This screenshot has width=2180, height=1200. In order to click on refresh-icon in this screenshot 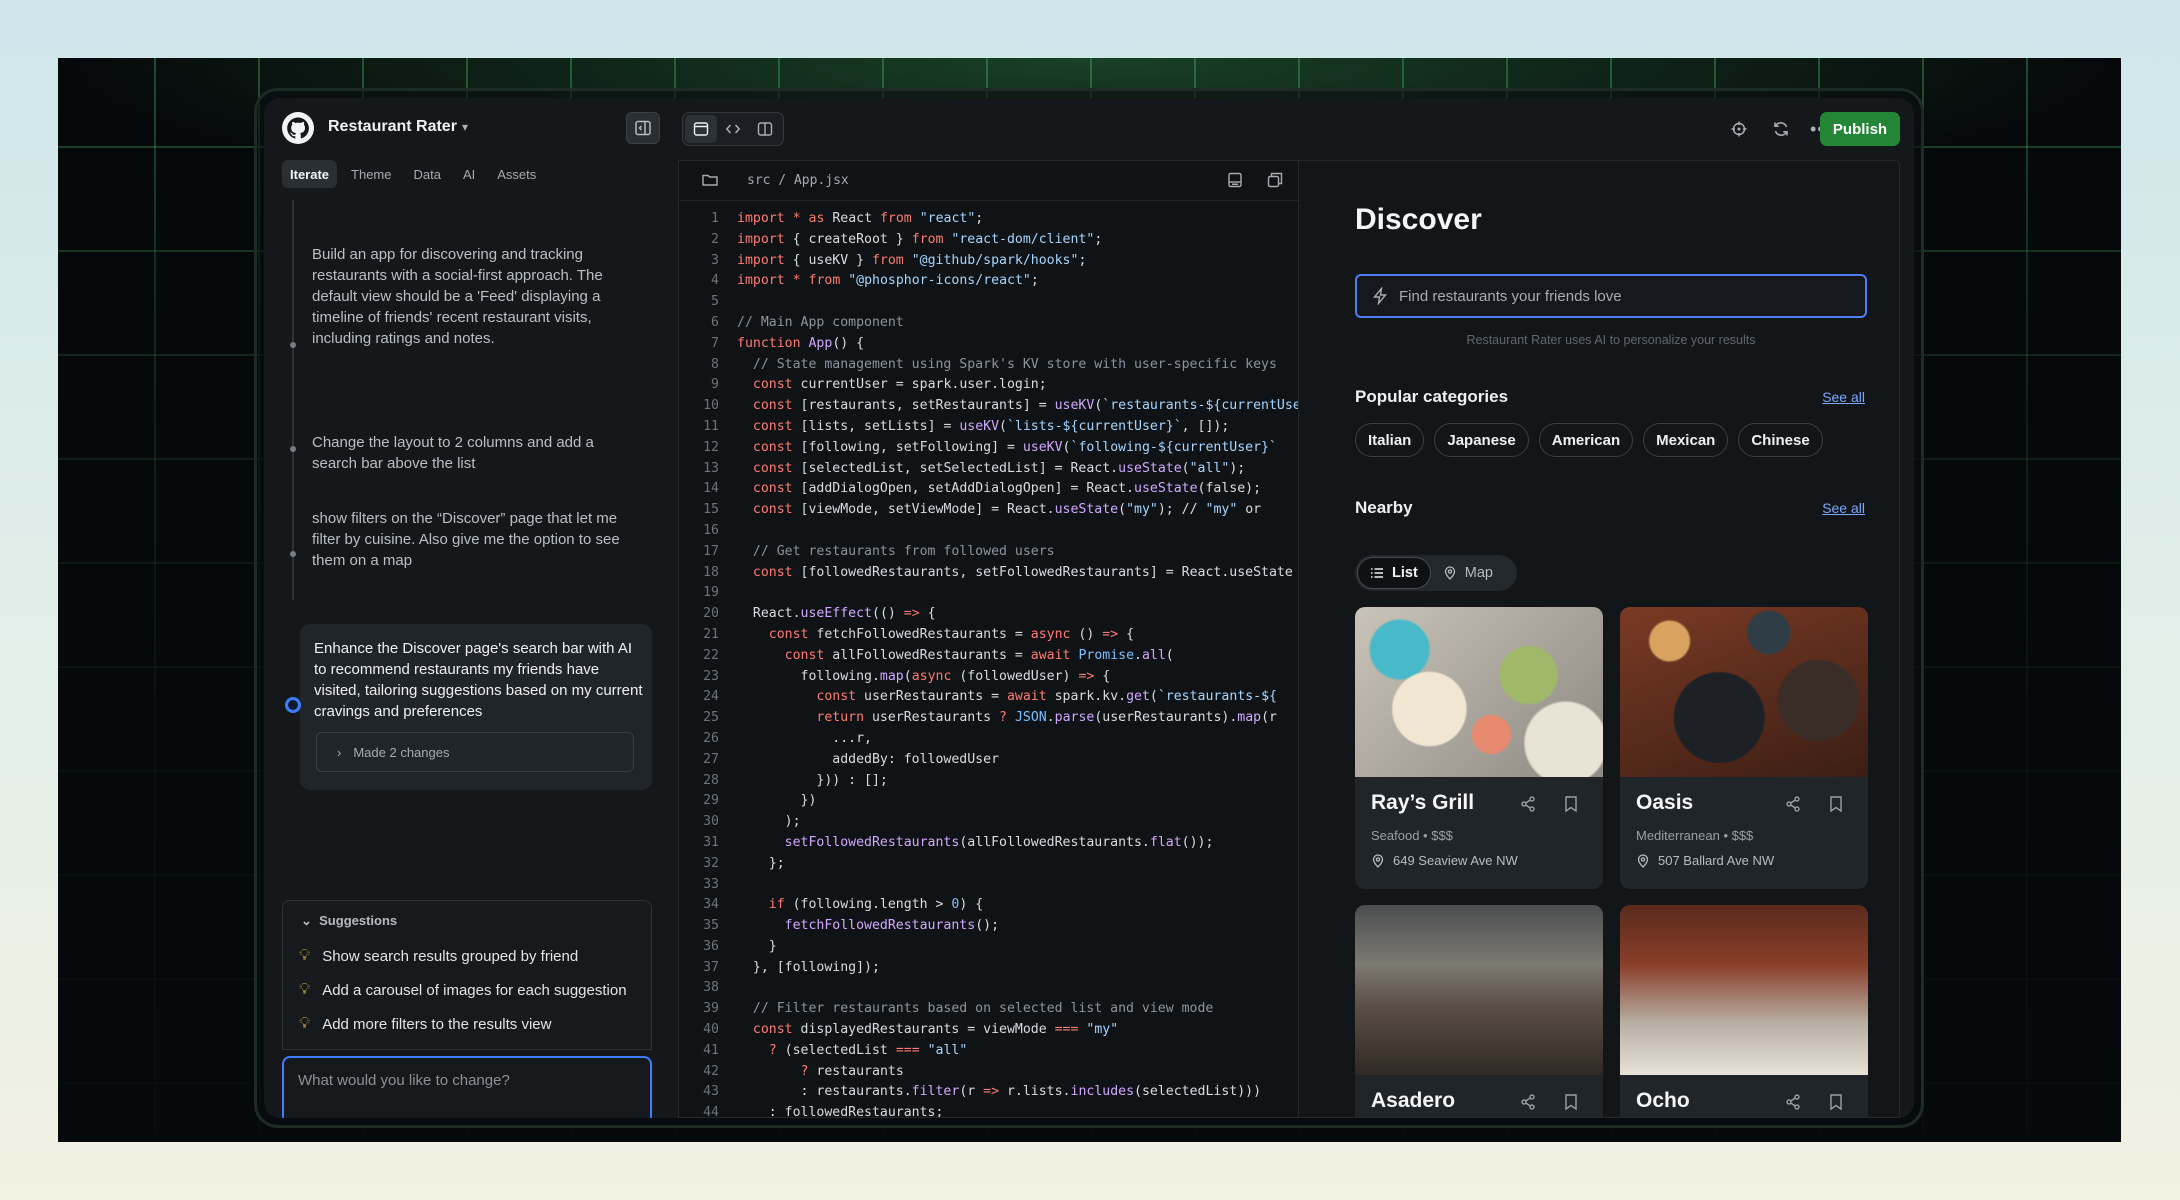, I will do `click(1781, 129)`.